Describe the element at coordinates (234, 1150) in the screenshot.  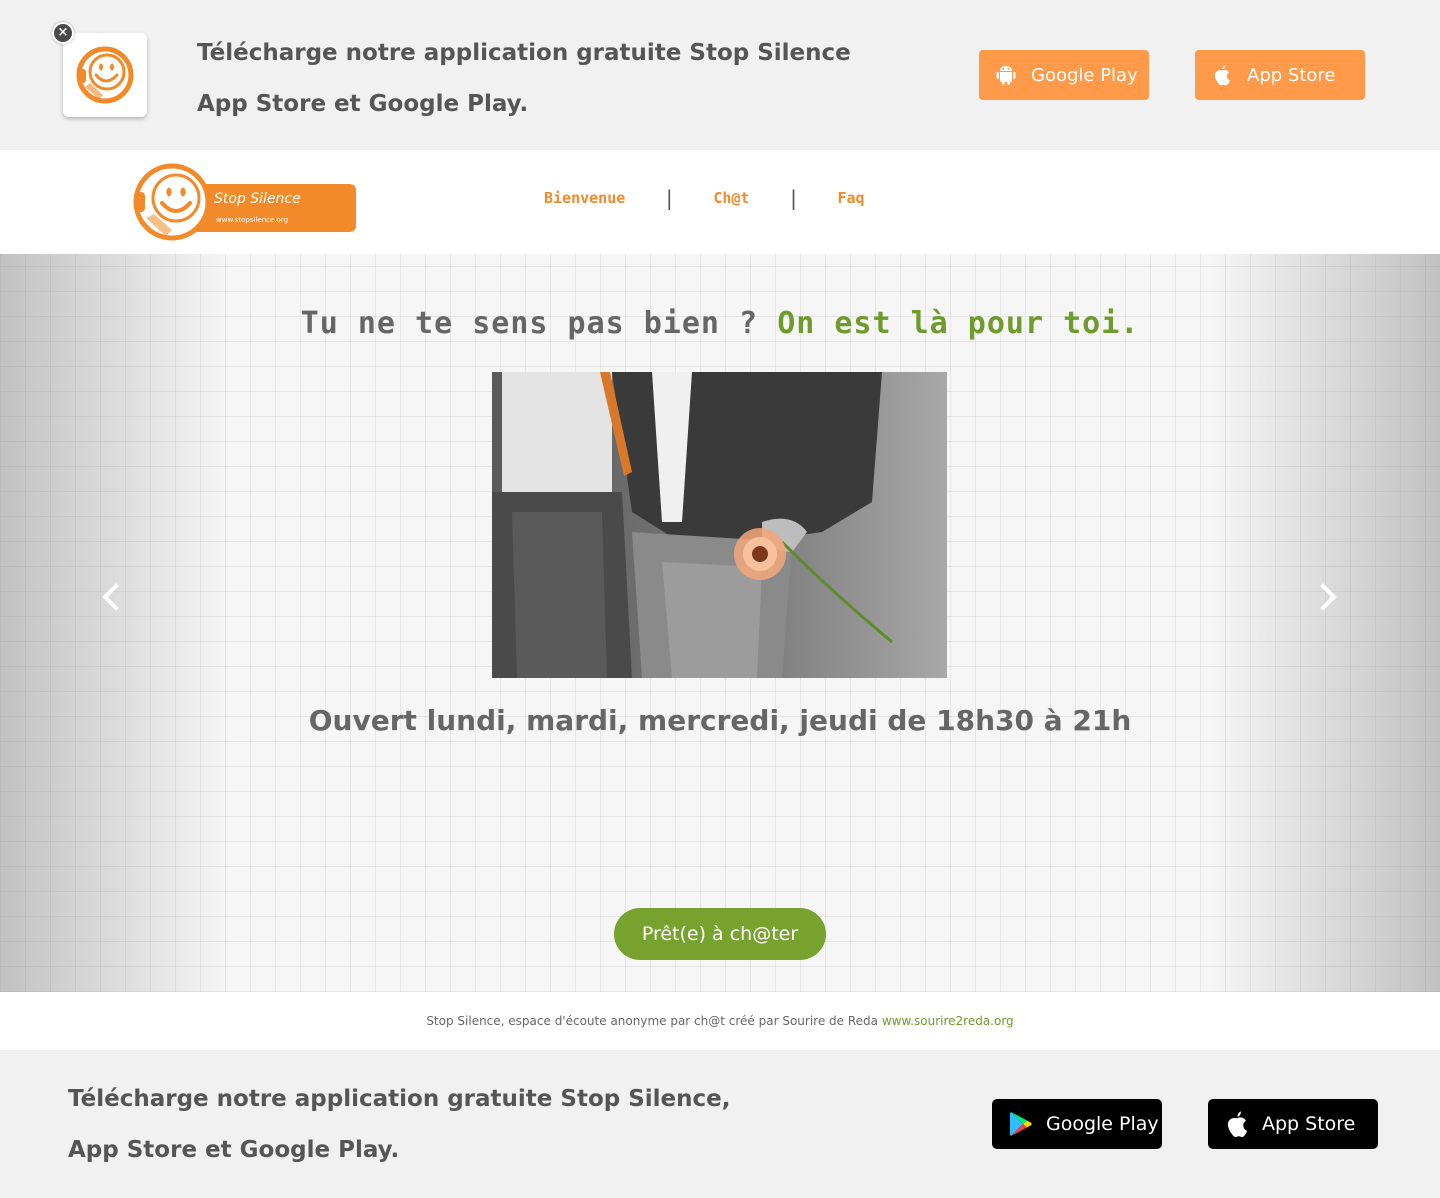
I see `footer-text-line2: App Store et Google Play.` at that location.